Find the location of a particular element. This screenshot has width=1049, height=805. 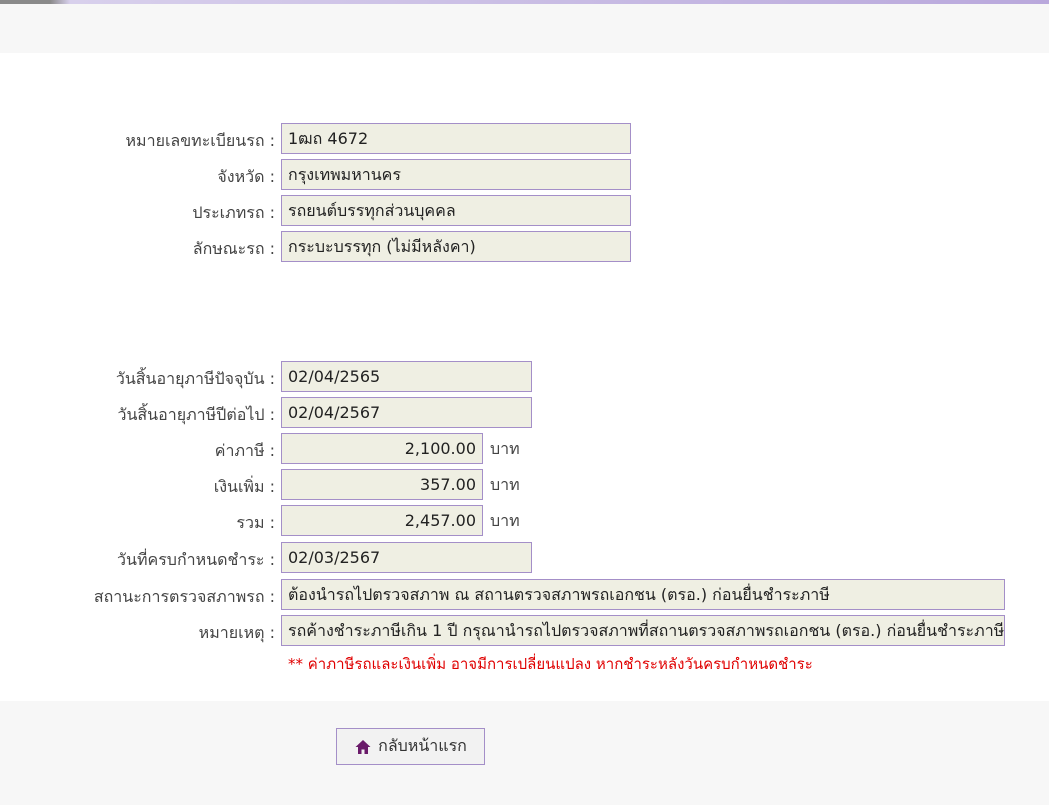

home-button-label: กลับหน้าแรก is located at coordinates (422, 745).